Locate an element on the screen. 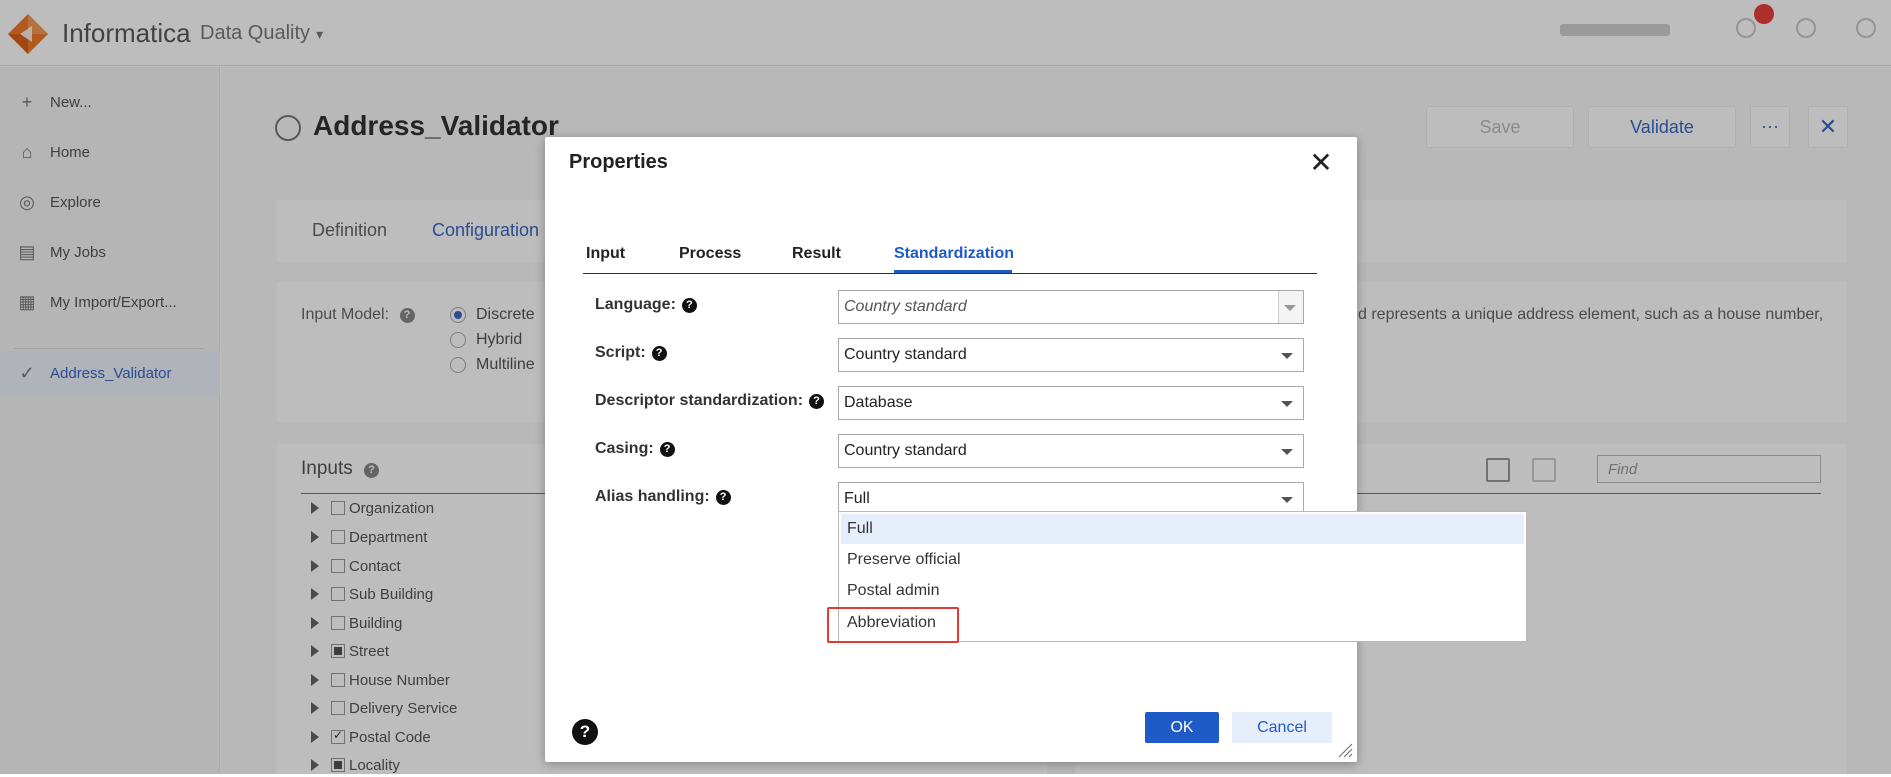 The image size is (1891, 777). cancel-button: Cancel is located at coordinates (1282, 727).